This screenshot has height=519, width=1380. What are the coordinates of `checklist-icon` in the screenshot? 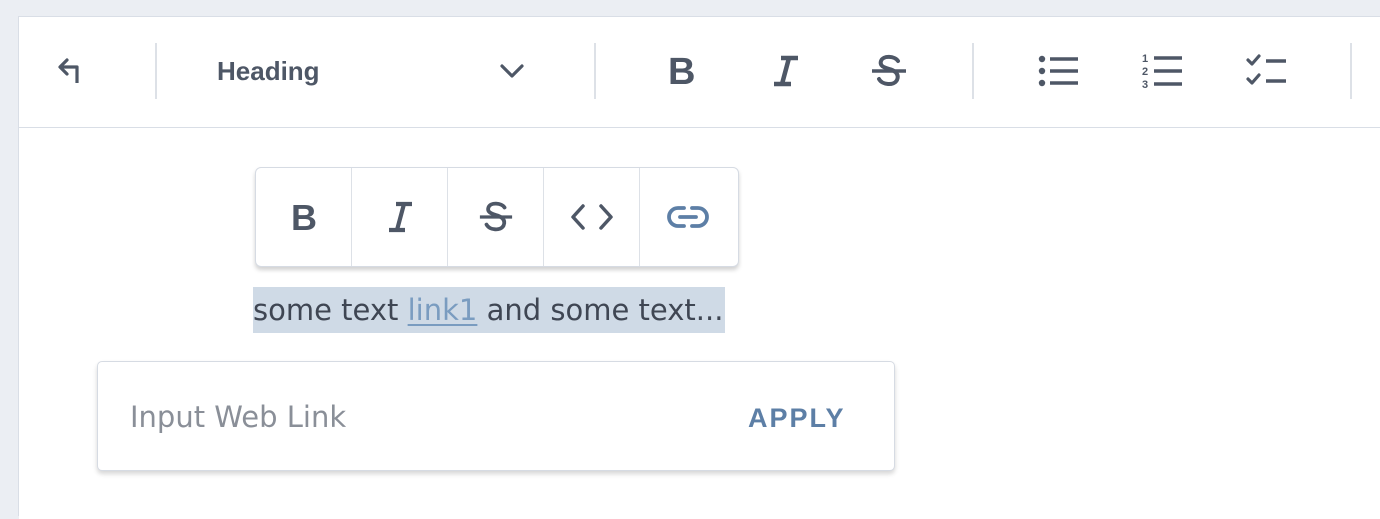 It's located at (1266, 69).